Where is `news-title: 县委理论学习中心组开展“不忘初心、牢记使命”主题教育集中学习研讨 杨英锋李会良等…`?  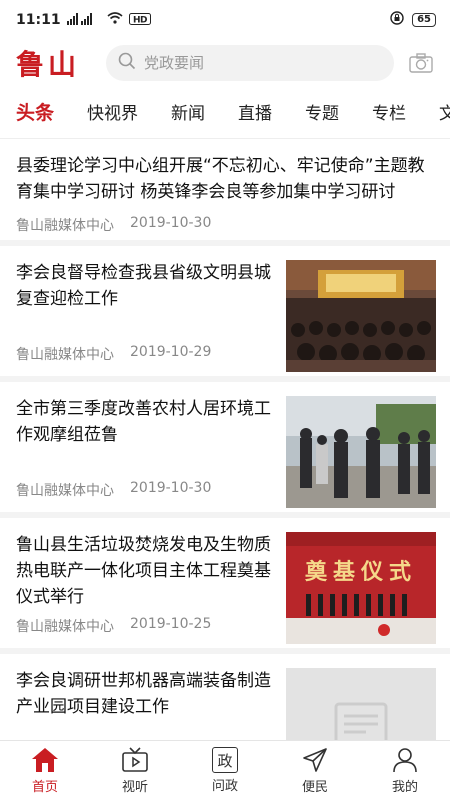 news-title: 县委理论学习中心组开展“不忘初心、牢记使命”主题教育集中学习研讨 杨英锋李会良等… is located at coordinates (220, 179).